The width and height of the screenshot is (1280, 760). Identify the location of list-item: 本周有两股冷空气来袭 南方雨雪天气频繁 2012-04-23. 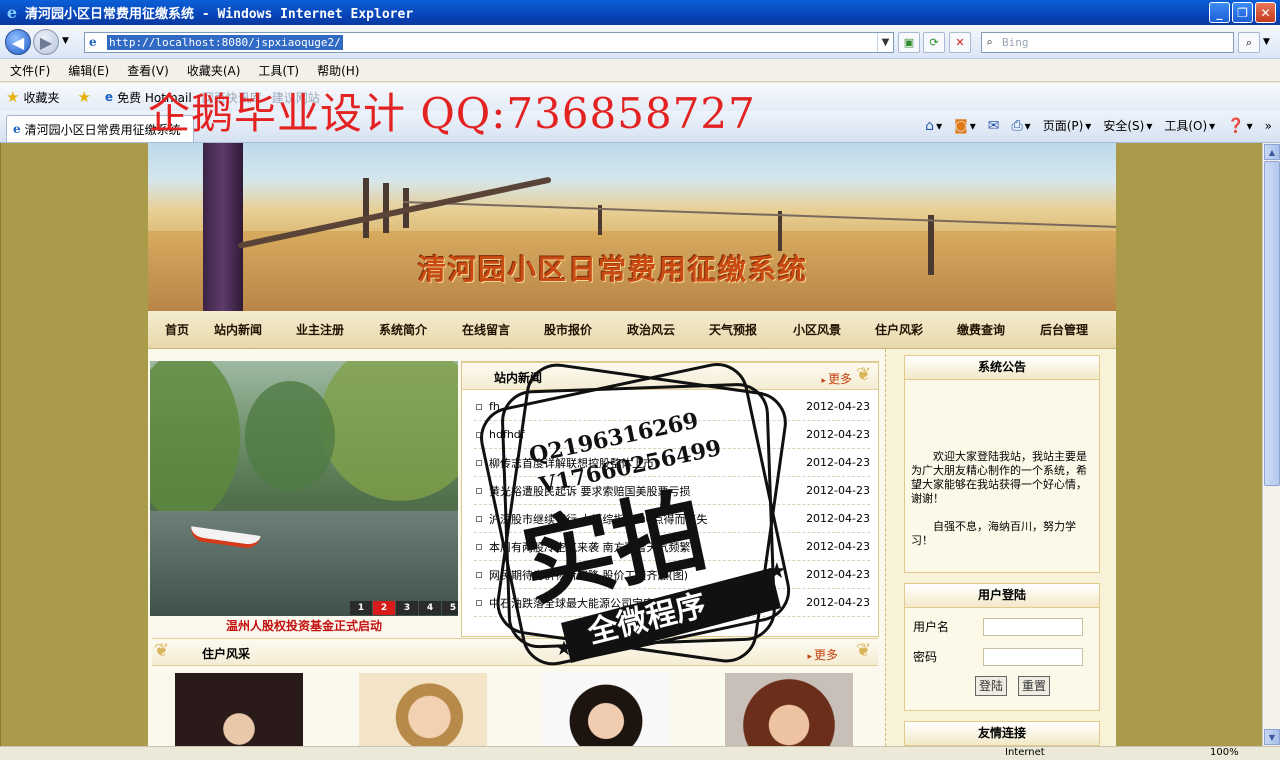
(672, 547).